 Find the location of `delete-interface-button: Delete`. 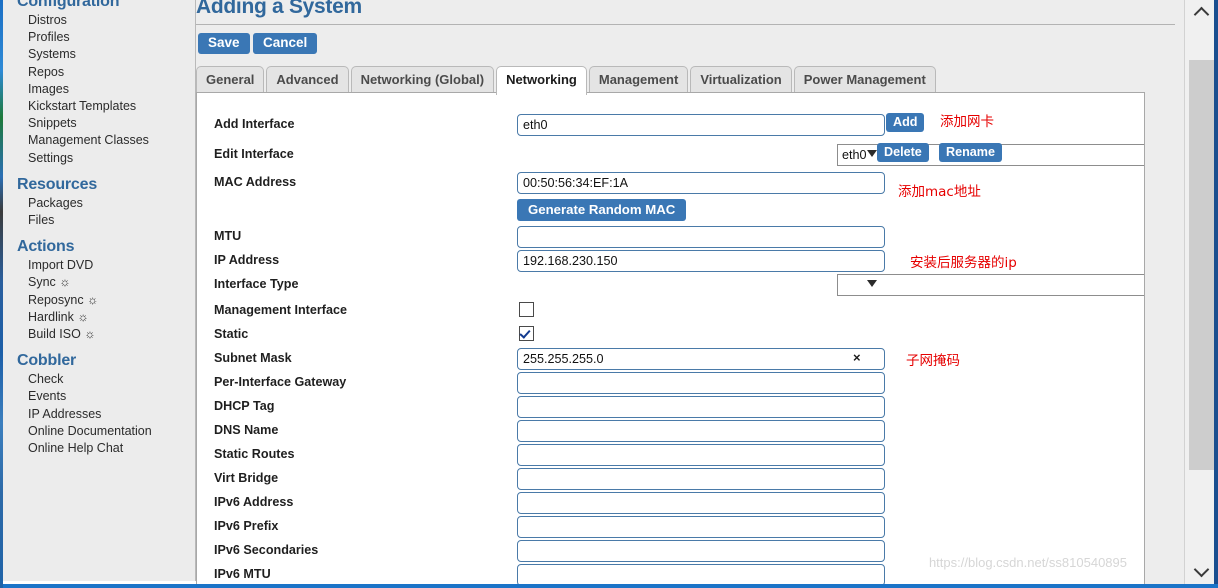

delete-interface-button: Delete is located at coordinates (903, 152).